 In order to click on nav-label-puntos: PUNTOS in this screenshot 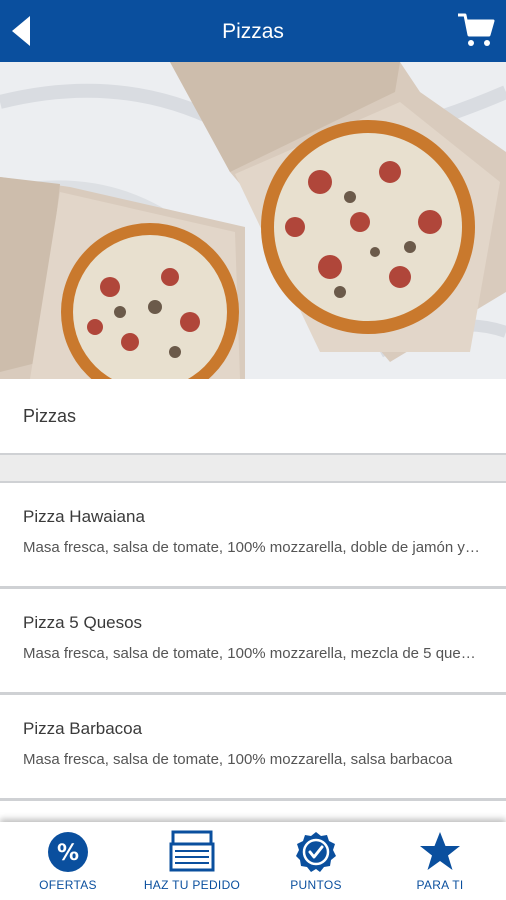, I will do `click(316, 885)`.